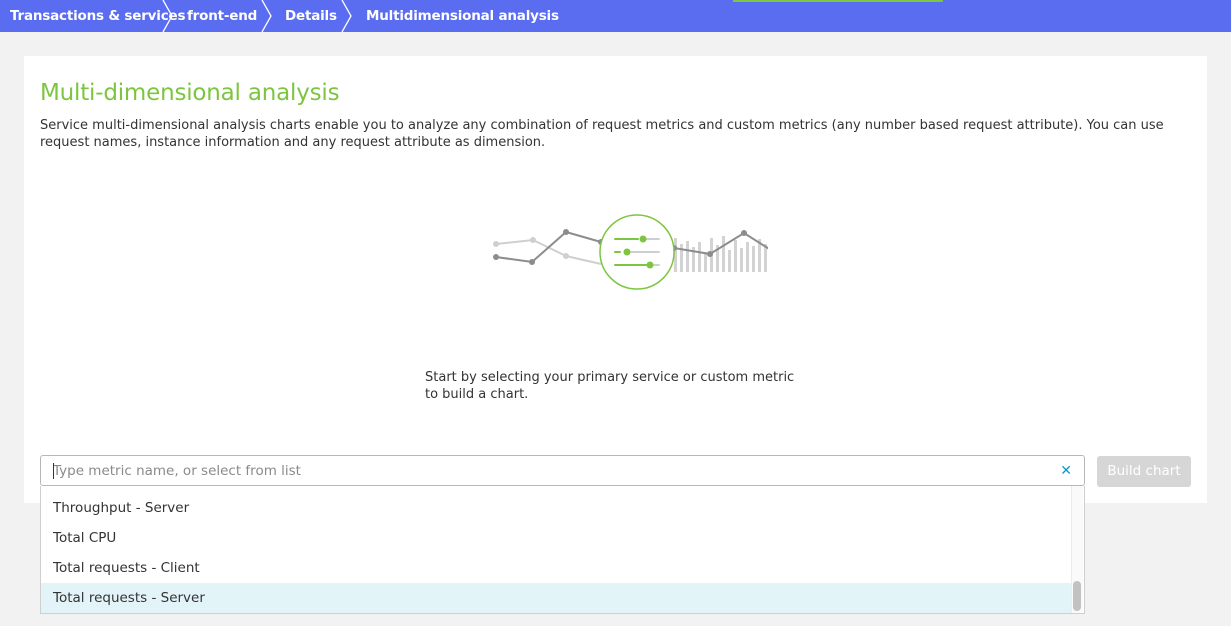 This screenshot has width=1231, height=626. Describe the element at coordinates (1066, 471) in the screenshot. I see `close-icon: ✕` at that location.